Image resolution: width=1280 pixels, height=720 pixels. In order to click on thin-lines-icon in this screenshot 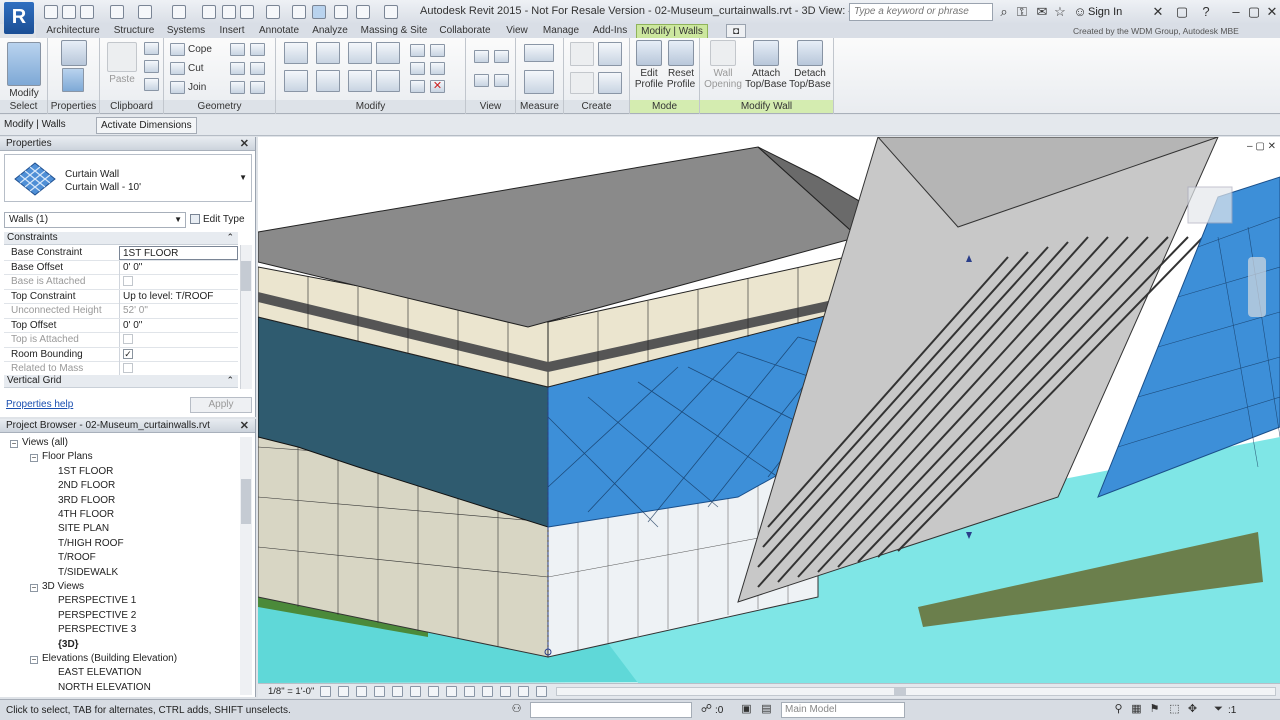, I will do `click(319, 12)`.